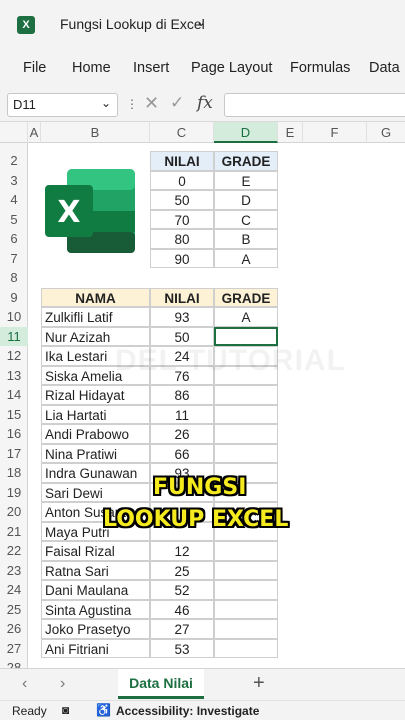  I want to click on student-table-cell: Nina Pratiwi, so click(95, 453).